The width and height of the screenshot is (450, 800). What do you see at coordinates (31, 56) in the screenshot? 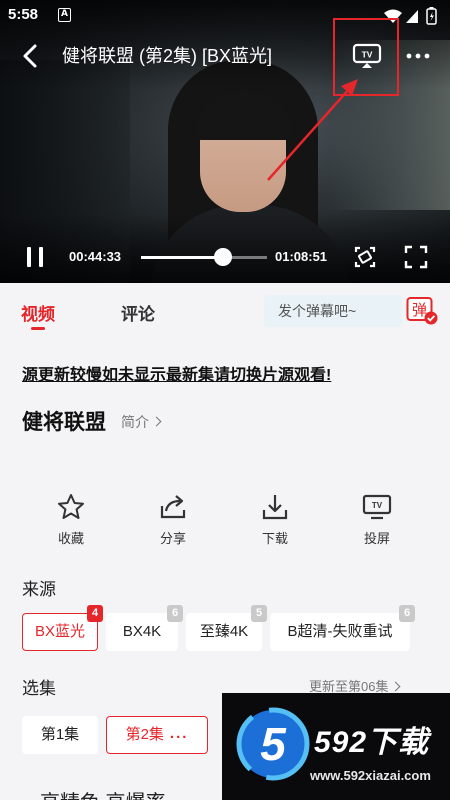
I see `back-arrow-icon` at bounding box center [31, 56].